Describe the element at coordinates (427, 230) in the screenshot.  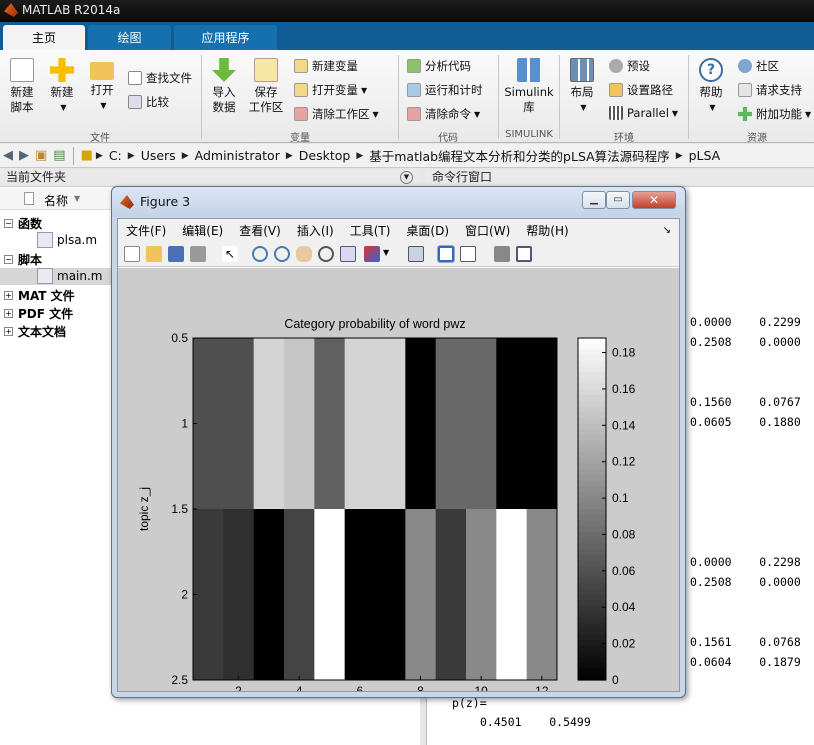
I see `menu-desktop: 桌面(D)` at that location.